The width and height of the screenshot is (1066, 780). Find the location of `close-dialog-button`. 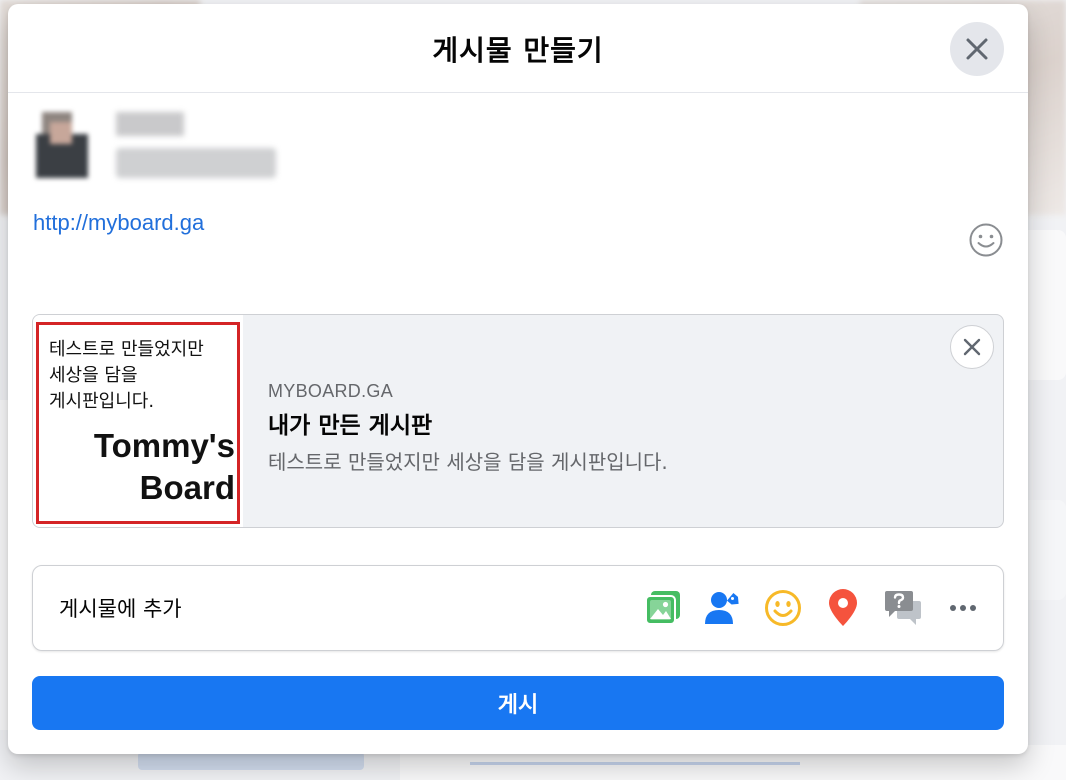

close-dialog-button is located at coordinates (977, 49).